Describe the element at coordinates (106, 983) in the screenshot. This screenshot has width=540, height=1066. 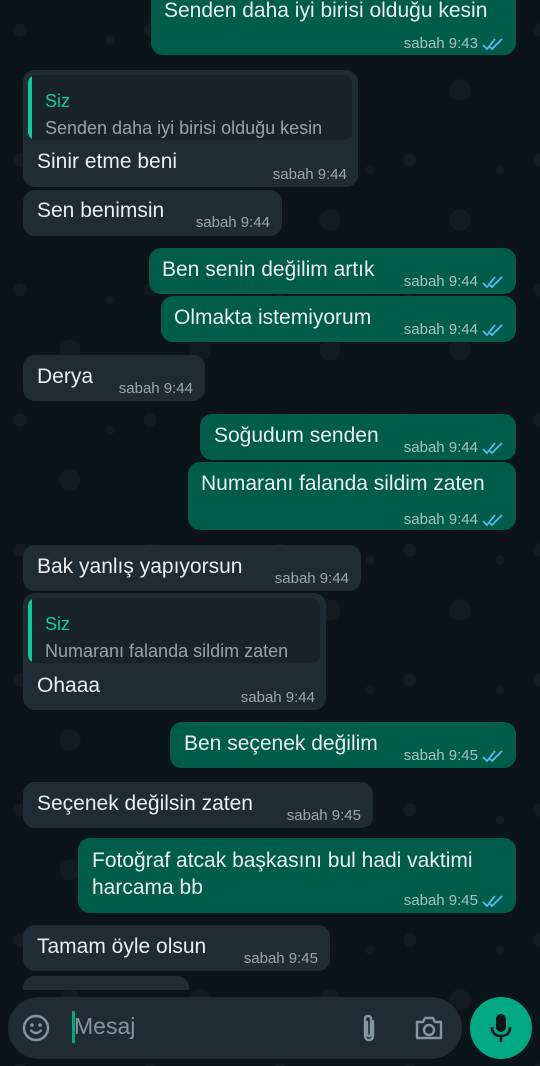
I see `message-bubble-incoming-partial` at that location.